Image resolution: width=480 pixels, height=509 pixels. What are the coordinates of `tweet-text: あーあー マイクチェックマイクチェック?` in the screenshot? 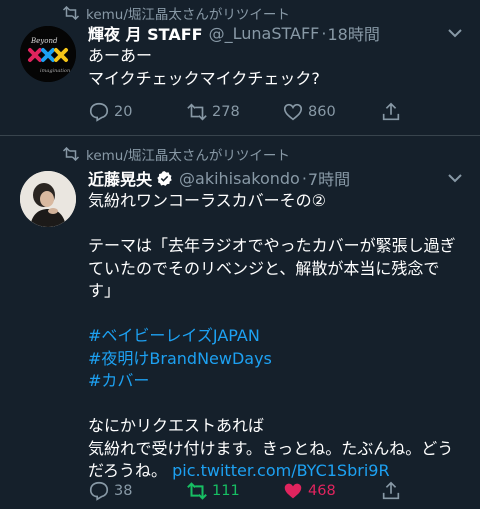 It's located at (274, 67).